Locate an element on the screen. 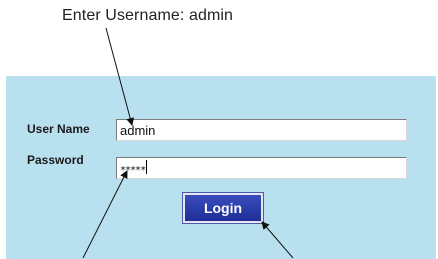 The image size is (438, 259). login-arrow is located at coordinates (277, 239).